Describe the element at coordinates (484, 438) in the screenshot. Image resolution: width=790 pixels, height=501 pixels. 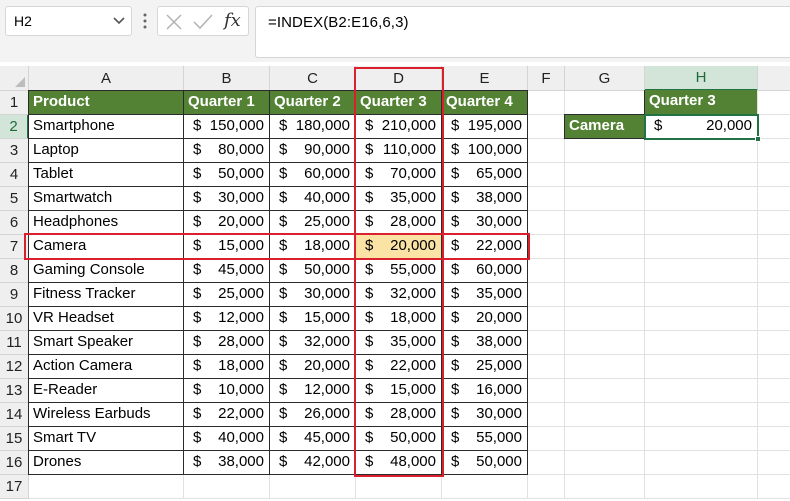
I see `value-cell: $55,000` at that location.